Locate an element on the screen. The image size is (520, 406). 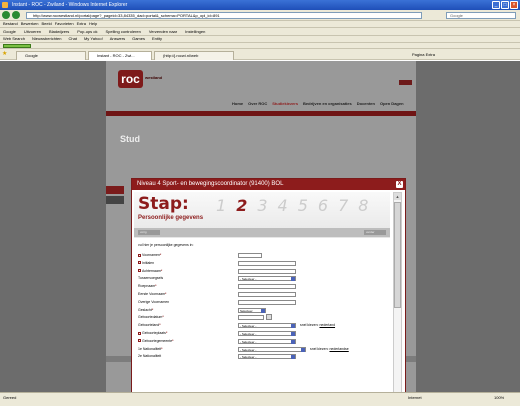
next-button: verder is located at coordinates (375, 232).